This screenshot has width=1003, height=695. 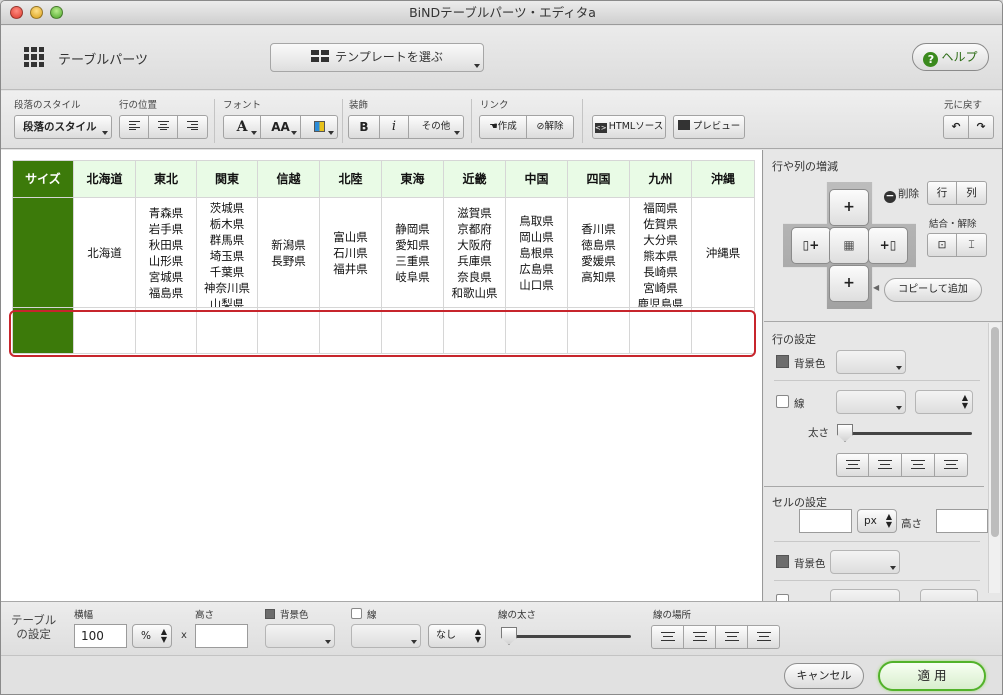 What do you see at coordinates (723, 179) in the screenshot?
I see `header-cell: 沖縄` at bounding box center [723, 179].